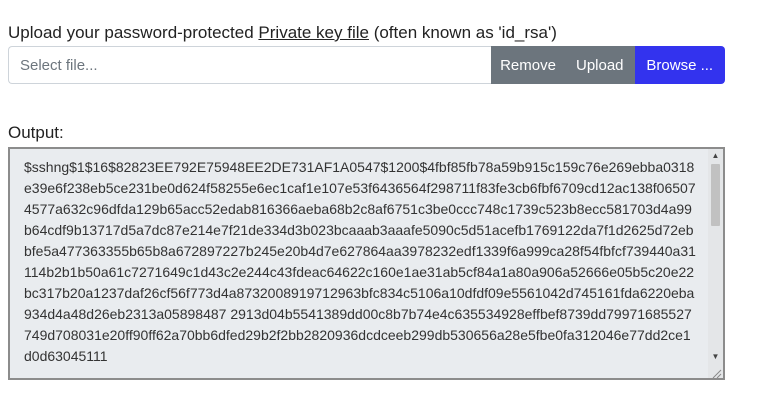  Describe the element at coordinates (715, 263) in the screenshot. I see `output-scrollbar: ▲ ▼` at that location.